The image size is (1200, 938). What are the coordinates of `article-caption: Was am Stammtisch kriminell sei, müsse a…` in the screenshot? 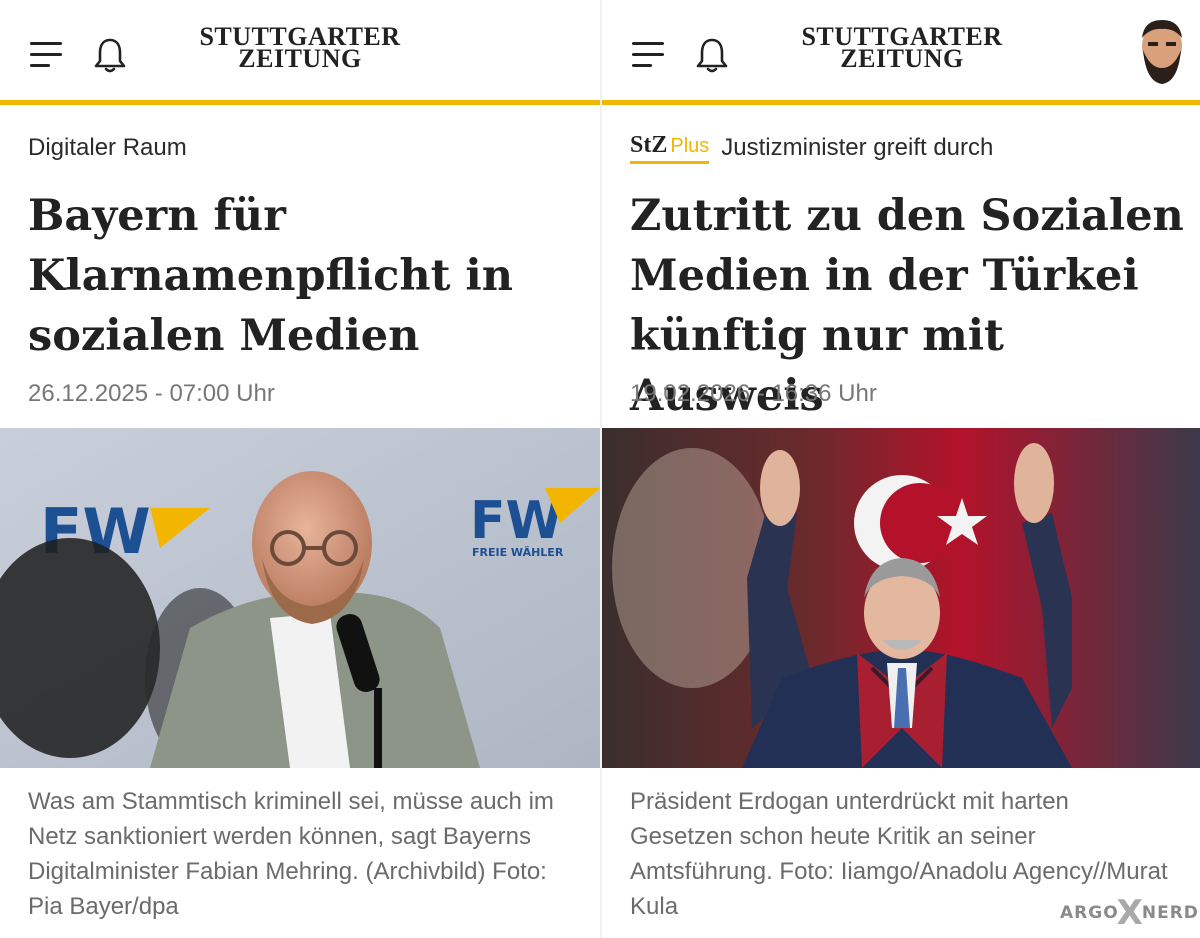 It's located at (291, 854).